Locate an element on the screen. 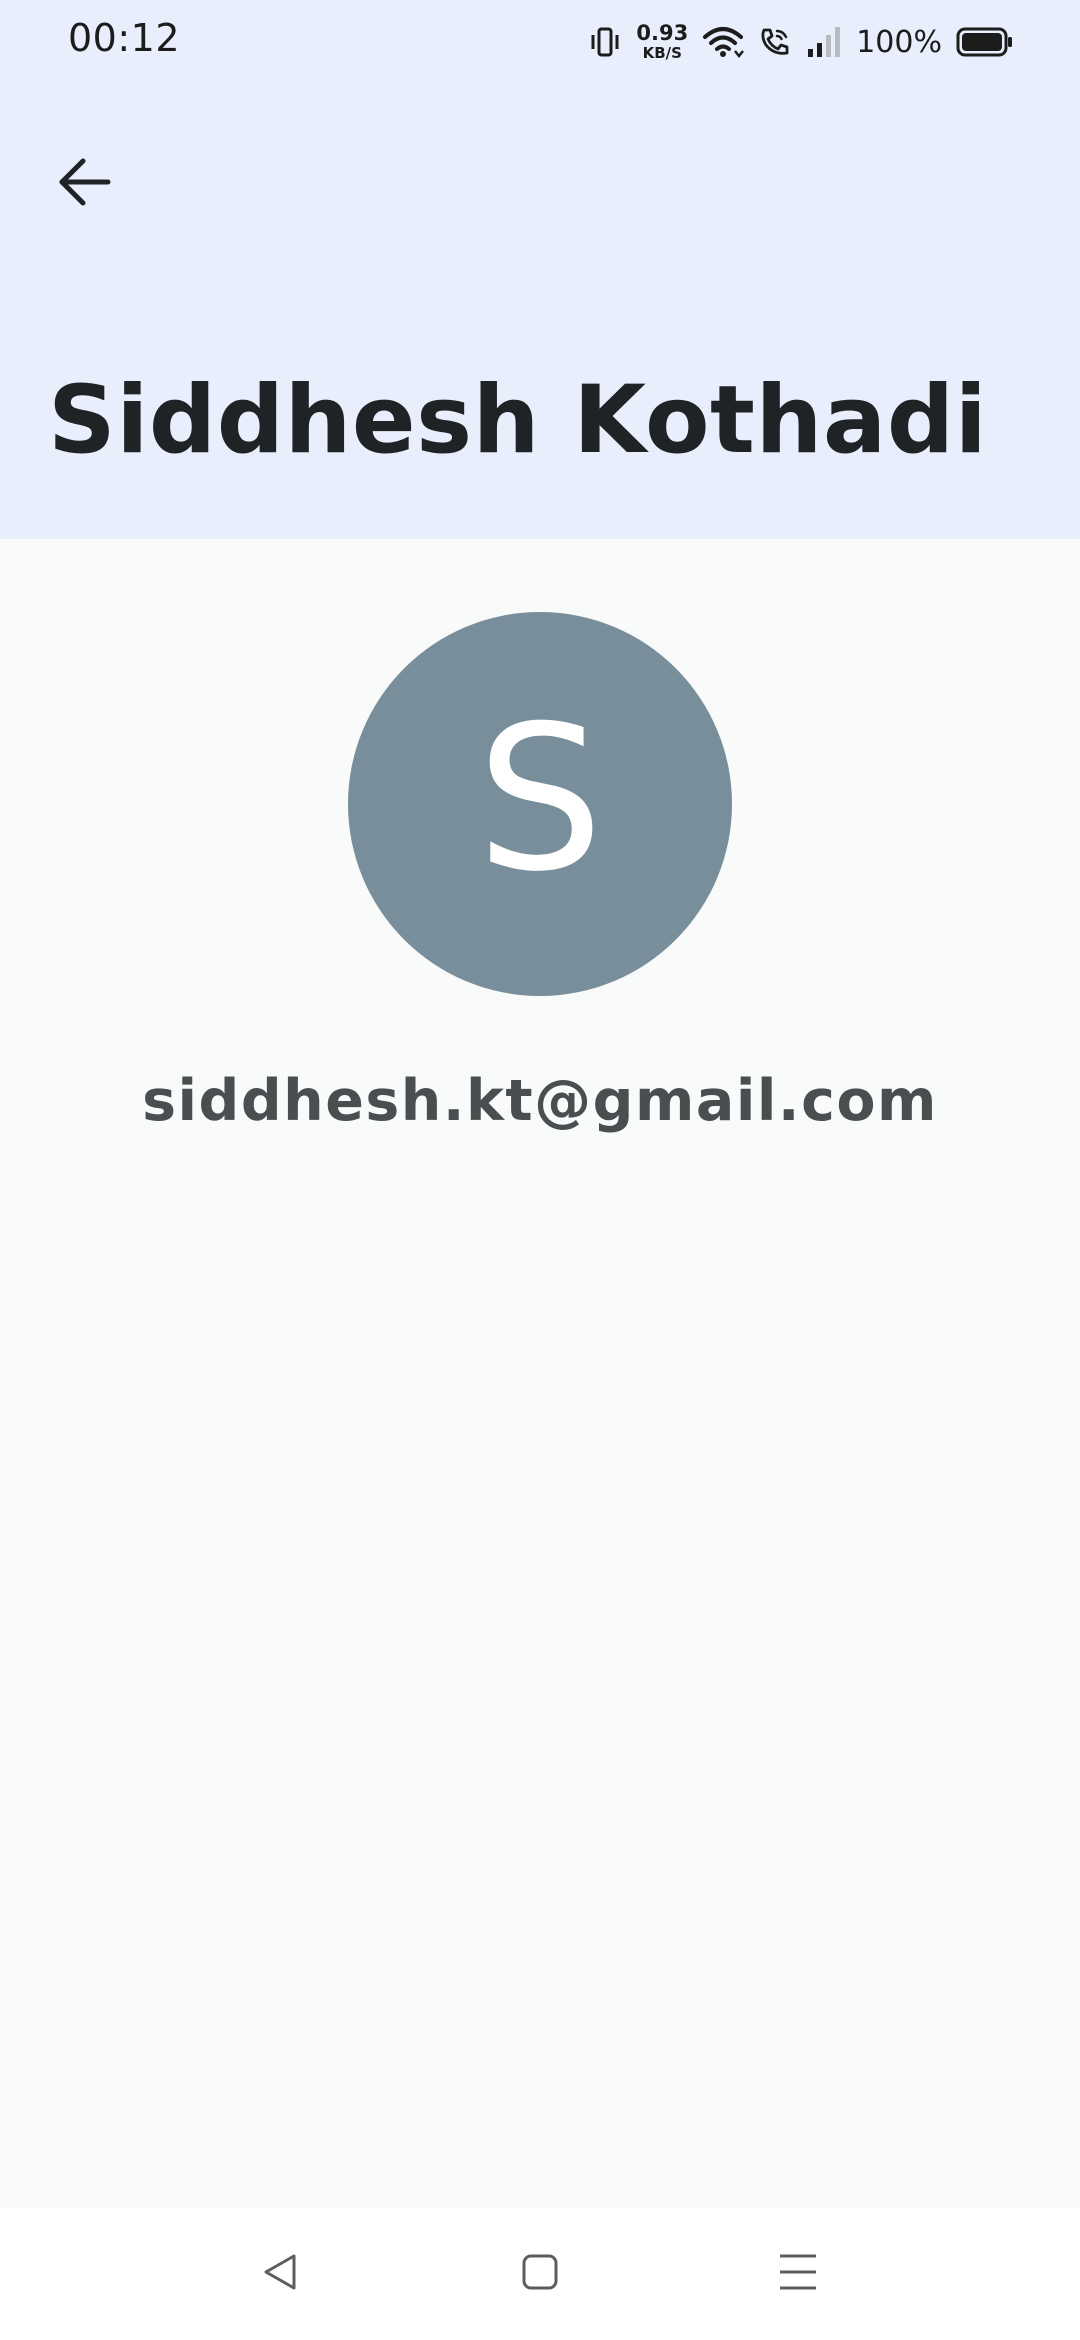 Image resolution: width=1080 pixels, height=2340 pixels. back-button is located at coordinates (84, 184).